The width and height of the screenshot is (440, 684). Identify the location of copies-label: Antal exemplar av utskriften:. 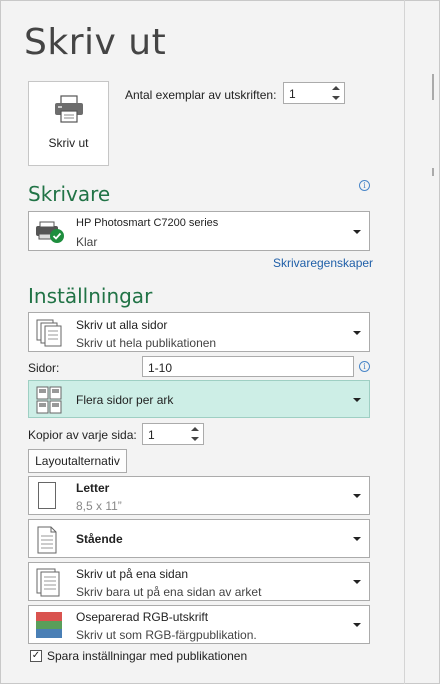
(201, 95).